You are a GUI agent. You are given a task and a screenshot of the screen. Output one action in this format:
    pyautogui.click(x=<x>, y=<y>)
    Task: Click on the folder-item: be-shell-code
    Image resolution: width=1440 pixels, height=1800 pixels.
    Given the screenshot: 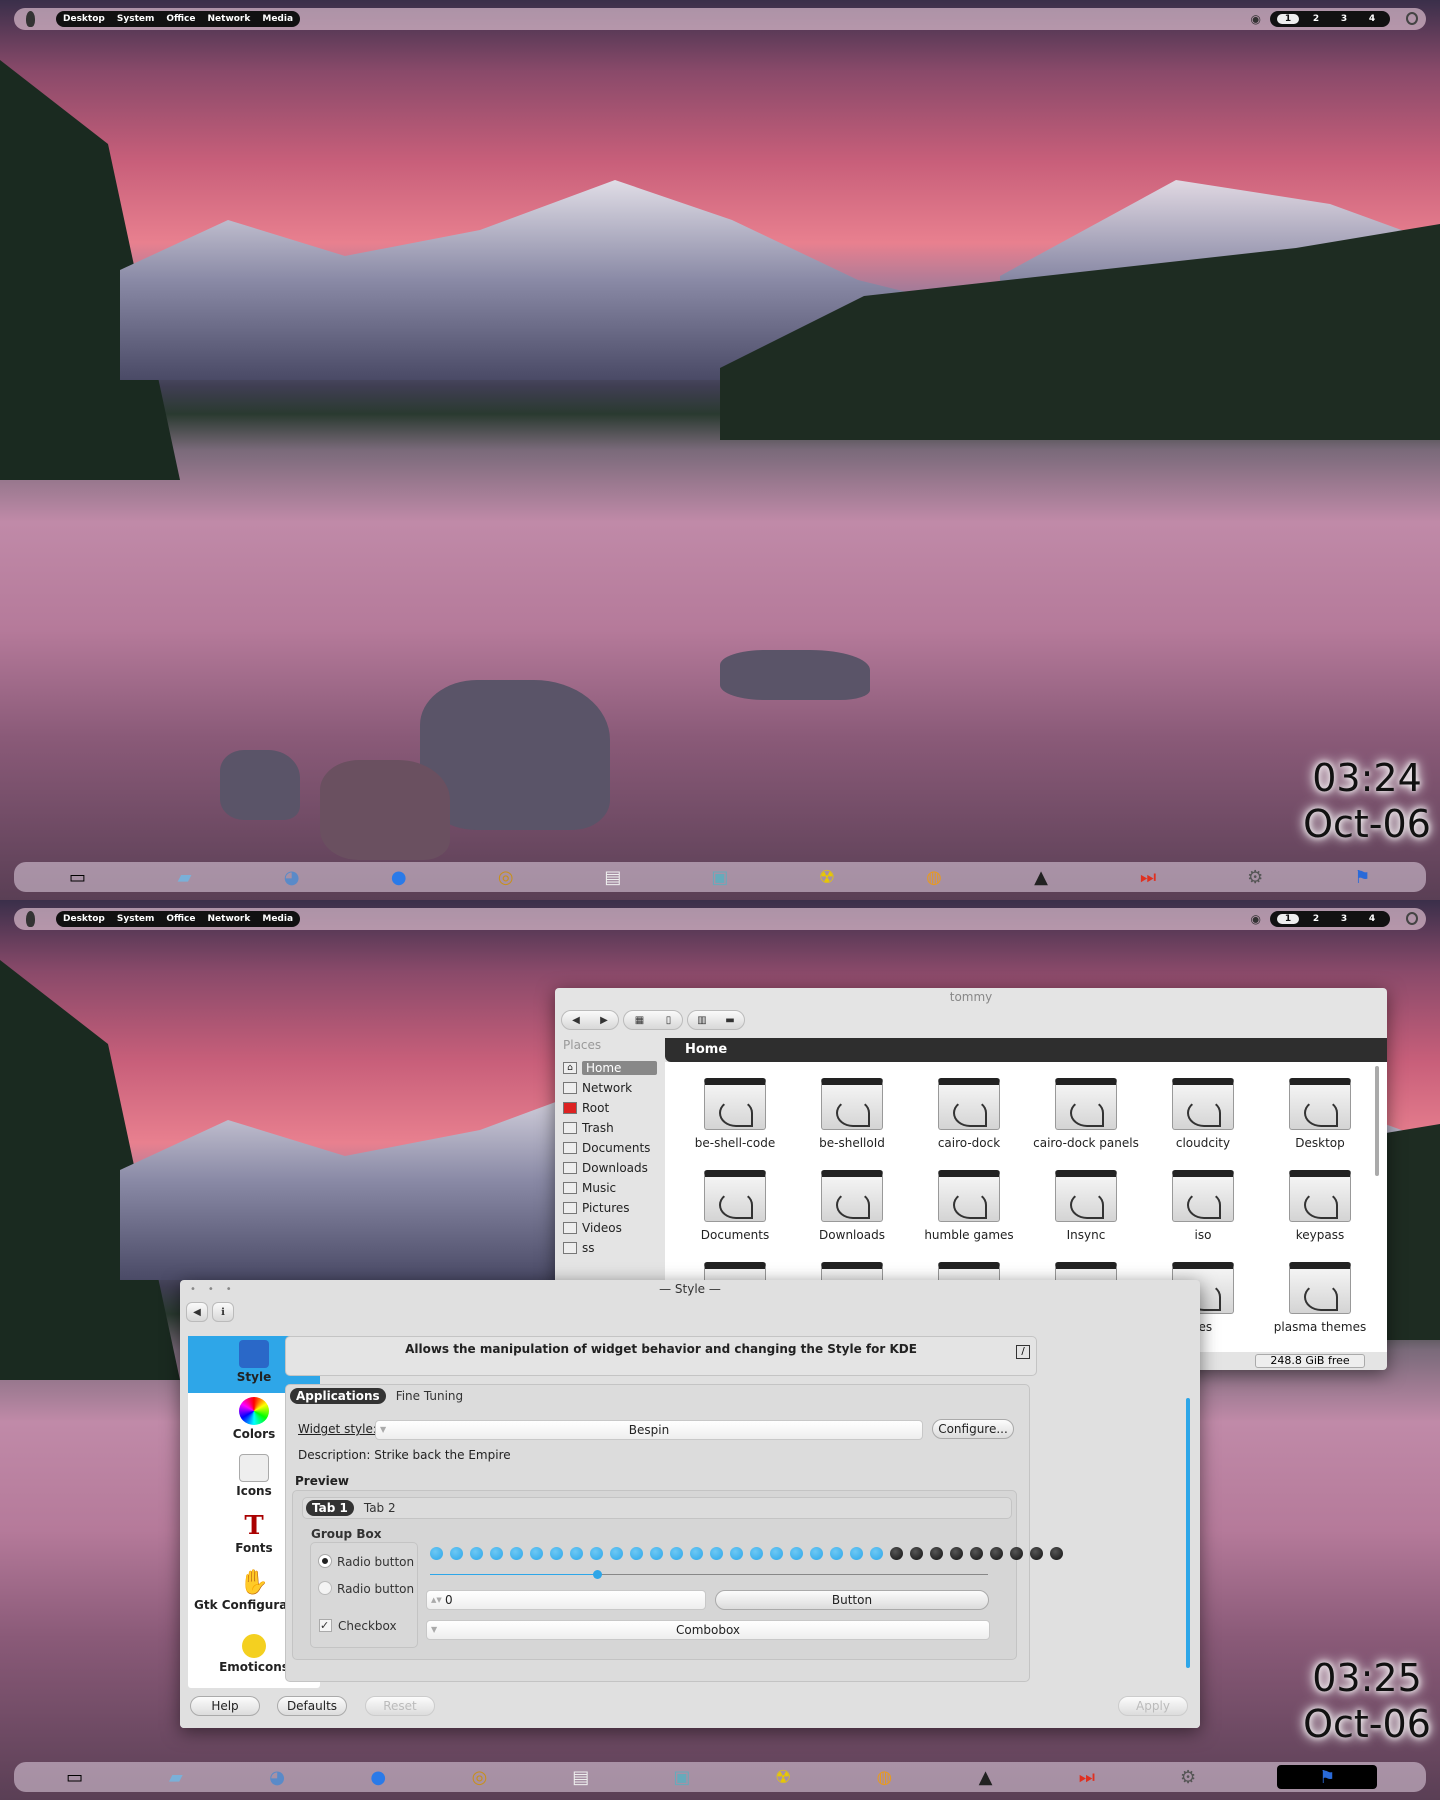 What is the action you would take?
    pyautogui.click(x=735, y=1114)
    